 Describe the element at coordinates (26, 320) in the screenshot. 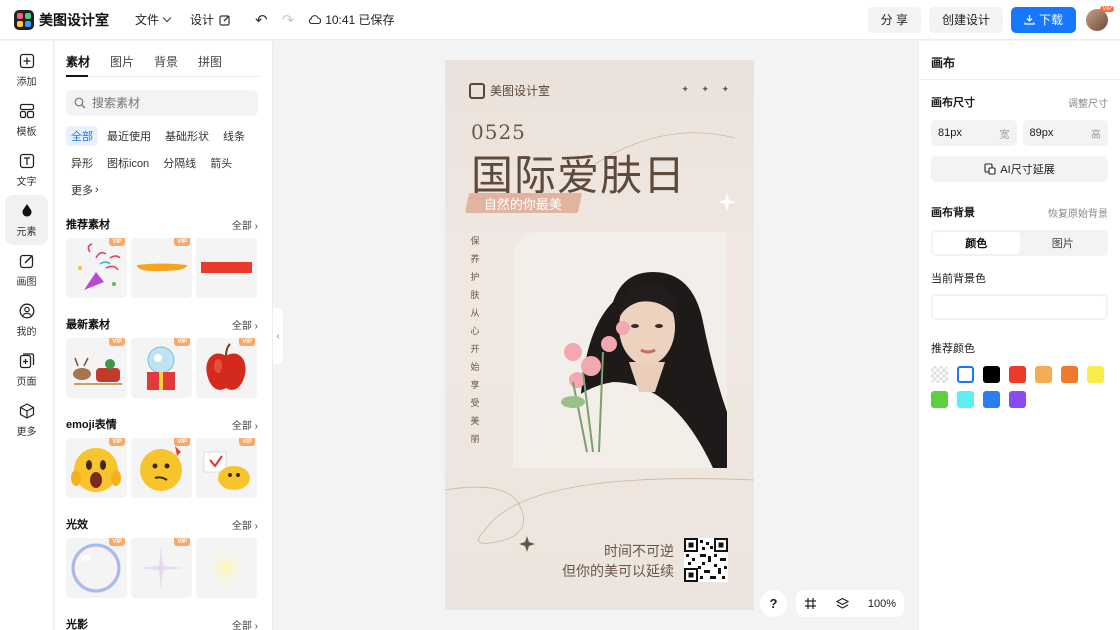

I see `rail-mine: 我的` at that location.